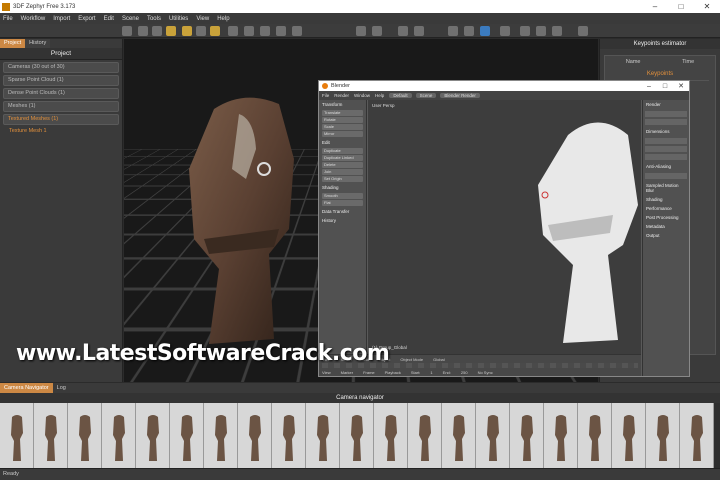 The image size is (720, 480). I want to click on undo-icon, so click(361, 31).